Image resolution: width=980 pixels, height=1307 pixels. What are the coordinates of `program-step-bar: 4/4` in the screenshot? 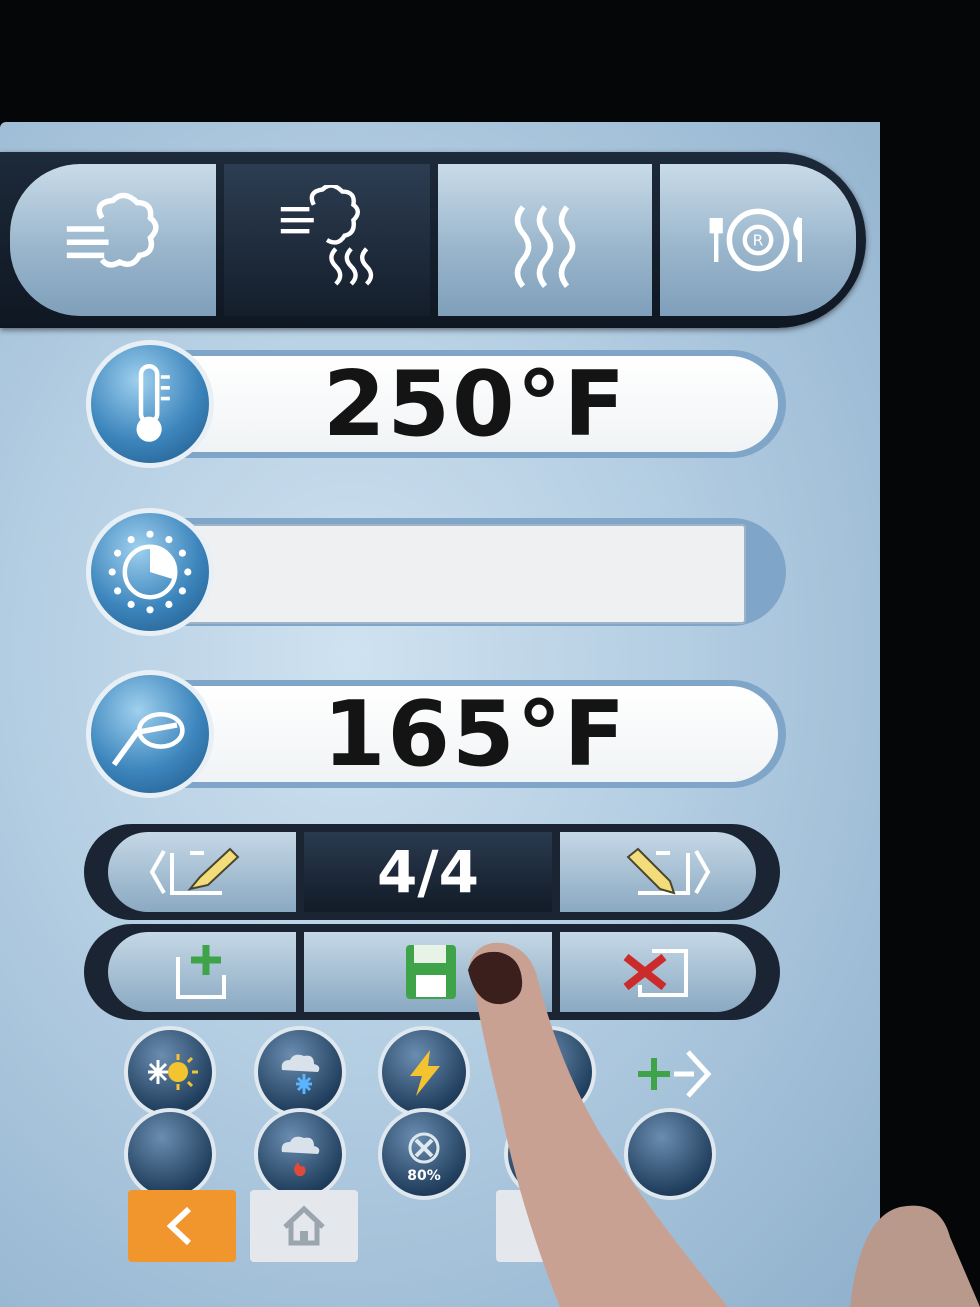 It's located at (432, 872).